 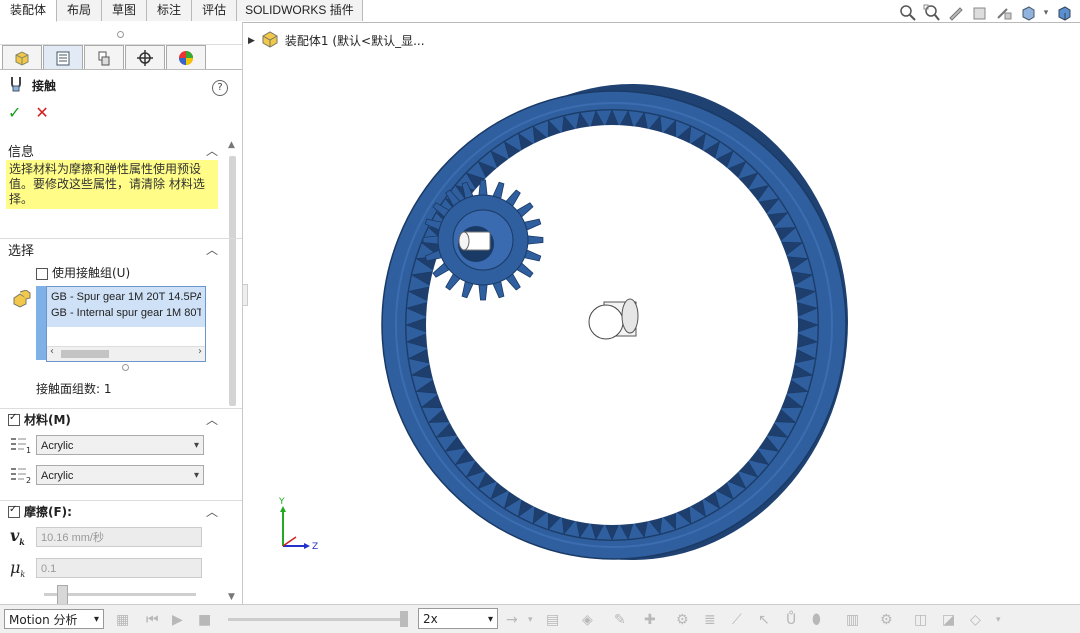 I want to click on tab-layout: 布局, so click(x=80, y=10).